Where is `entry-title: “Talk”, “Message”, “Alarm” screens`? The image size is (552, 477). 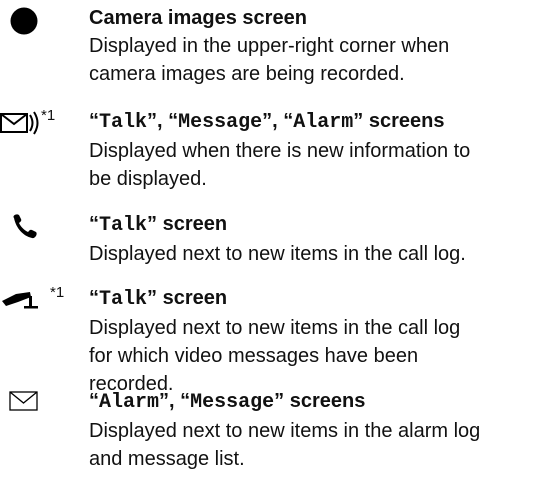
entry-title: “Talk”, “Message”, “Alarm” screens is located at coordinates (319, 122).